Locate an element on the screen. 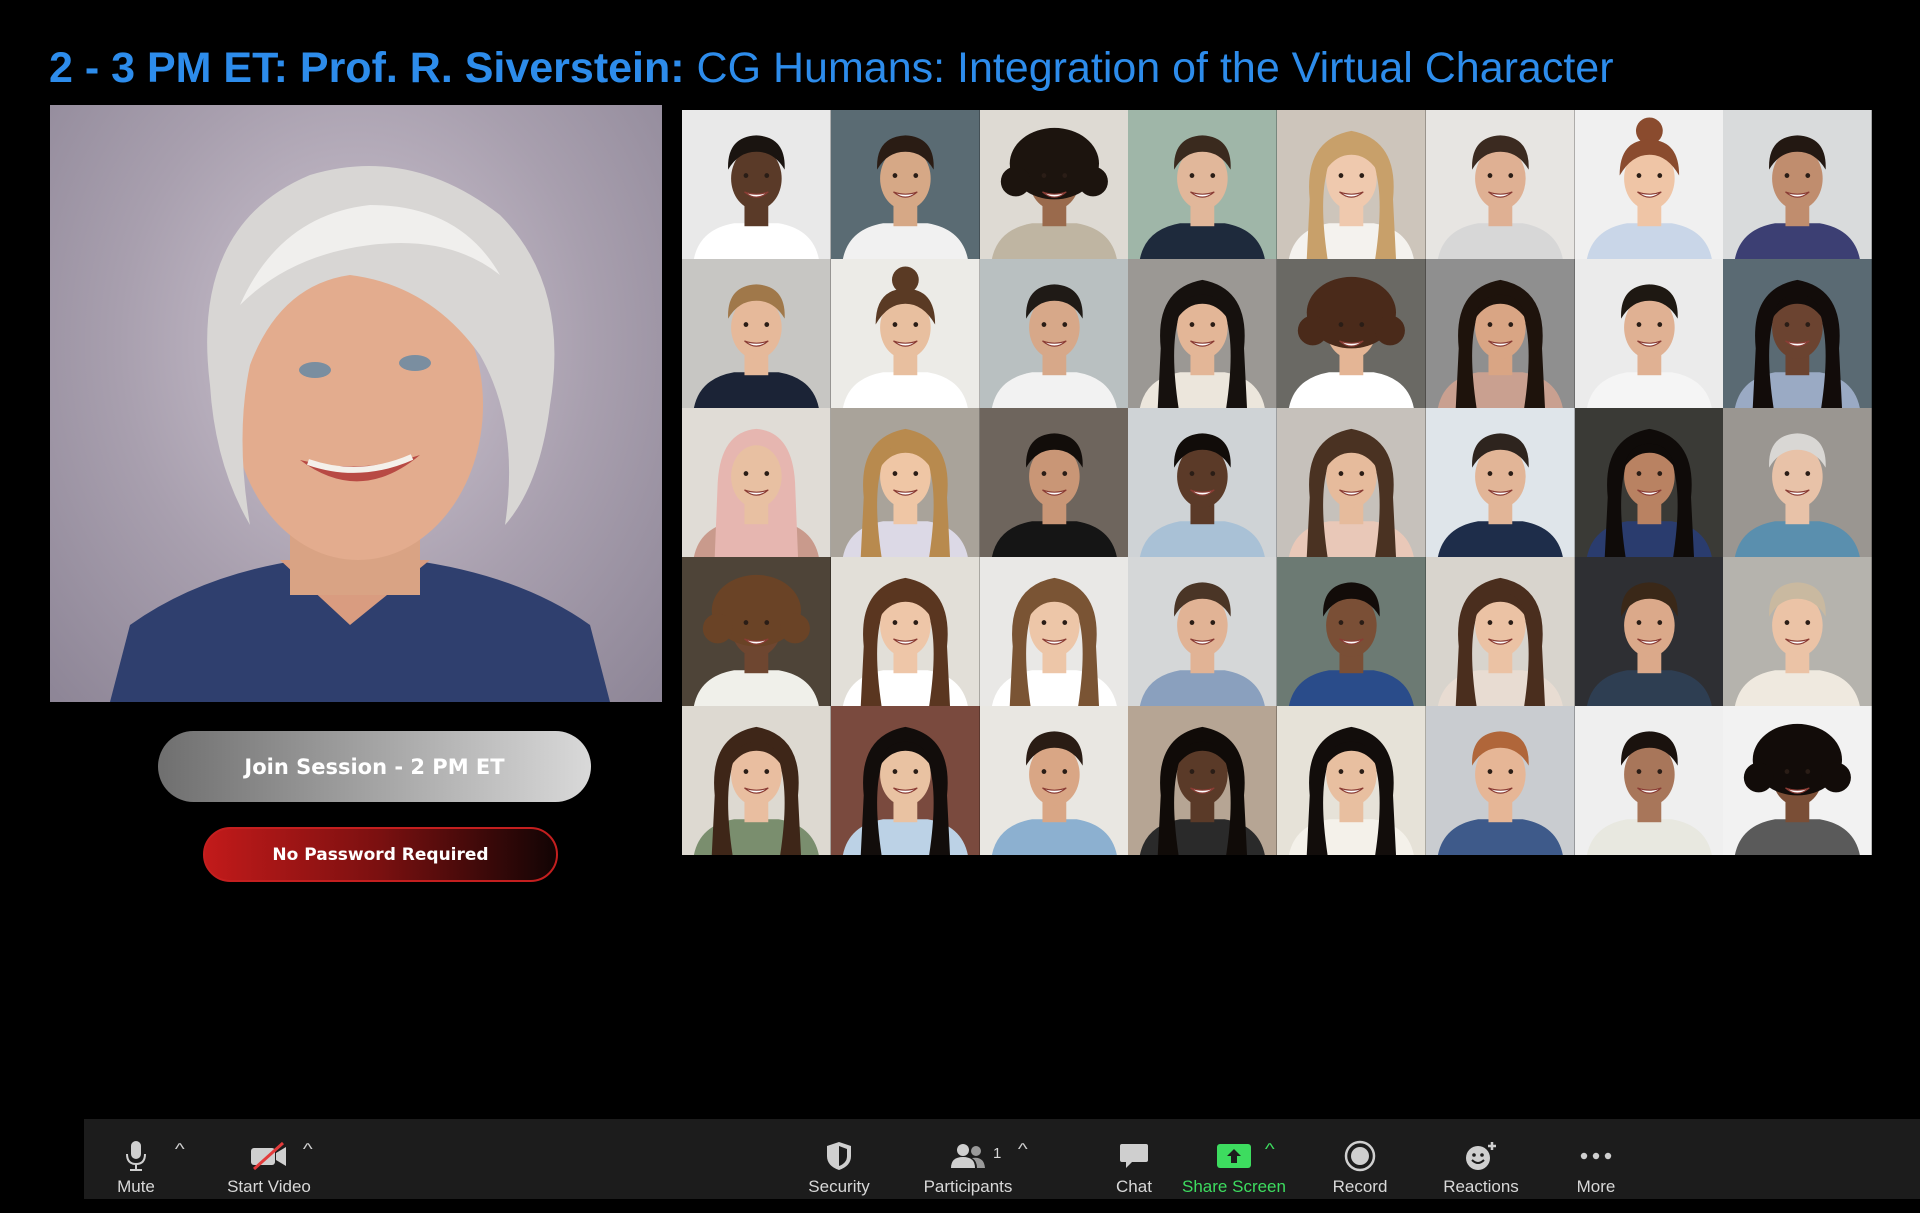 The height and width of the screenshot is (1213, 1920). join-session-button: Join Session - 2 PM ET is located at coordinates (374, 766).